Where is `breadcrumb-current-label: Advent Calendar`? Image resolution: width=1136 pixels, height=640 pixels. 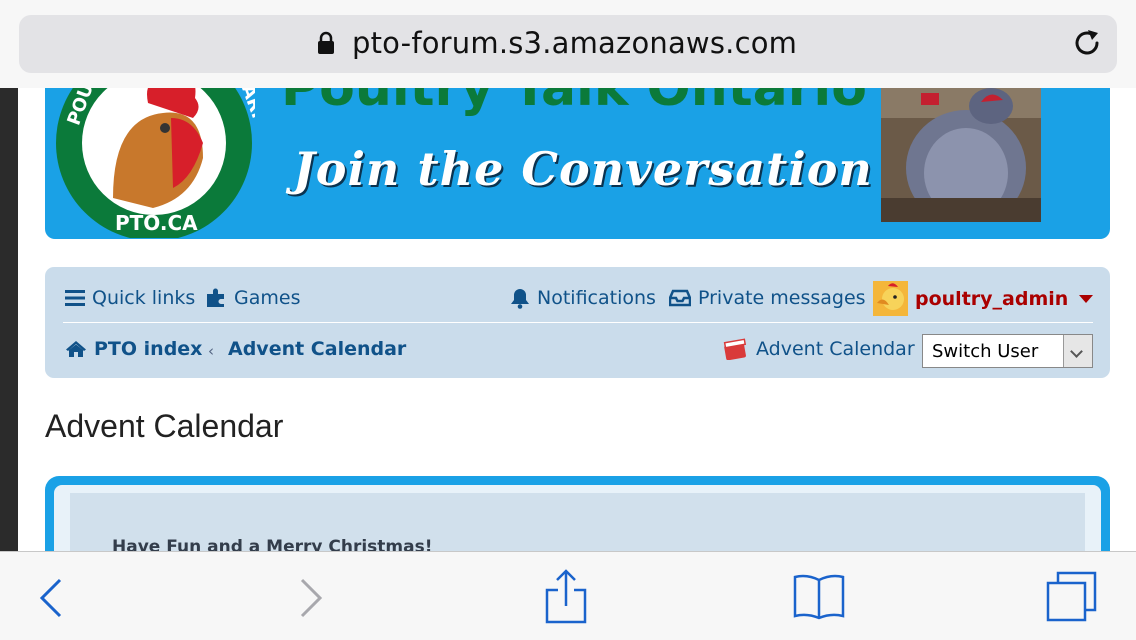 breadcrumb-current-label: Advent Calendar is located at coordinates (317, 349).